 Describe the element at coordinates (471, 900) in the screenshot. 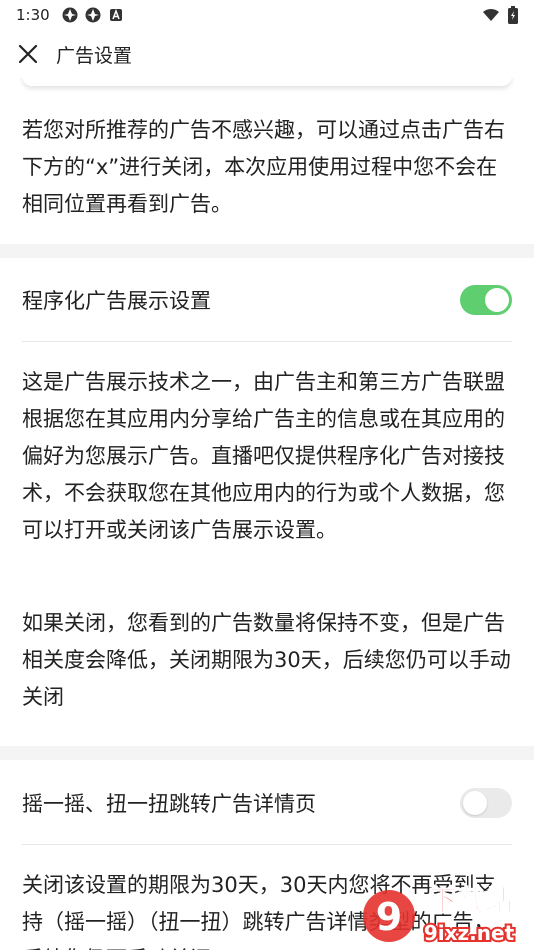

I see `watermark-title: 下载站` at that location.